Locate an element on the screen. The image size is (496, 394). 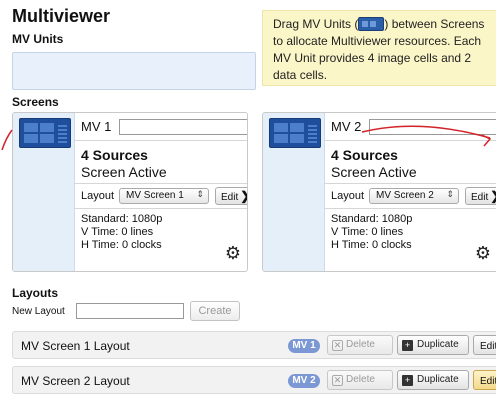
mv-units-heading: MV Units is located at coordinates (38, 39).